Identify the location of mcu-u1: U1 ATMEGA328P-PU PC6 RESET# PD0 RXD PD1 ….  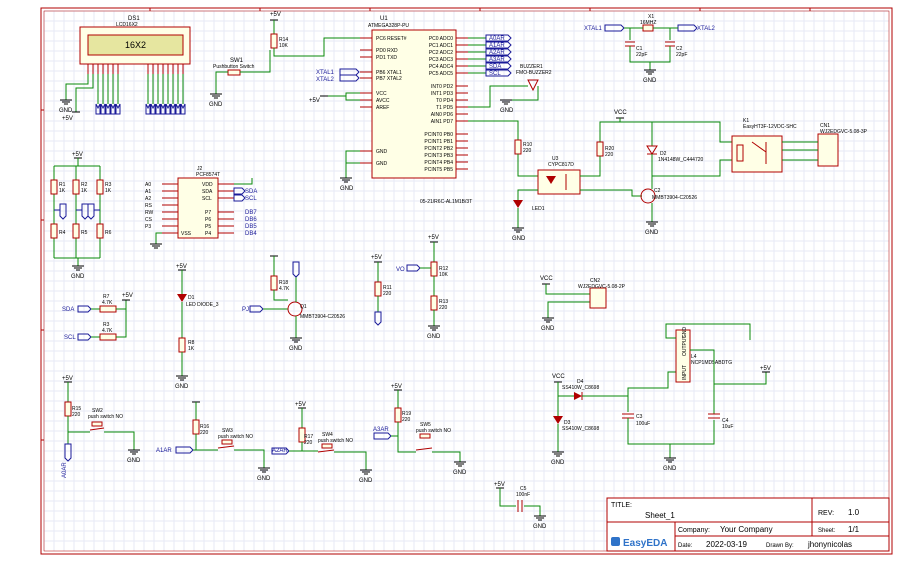
(410, 104).